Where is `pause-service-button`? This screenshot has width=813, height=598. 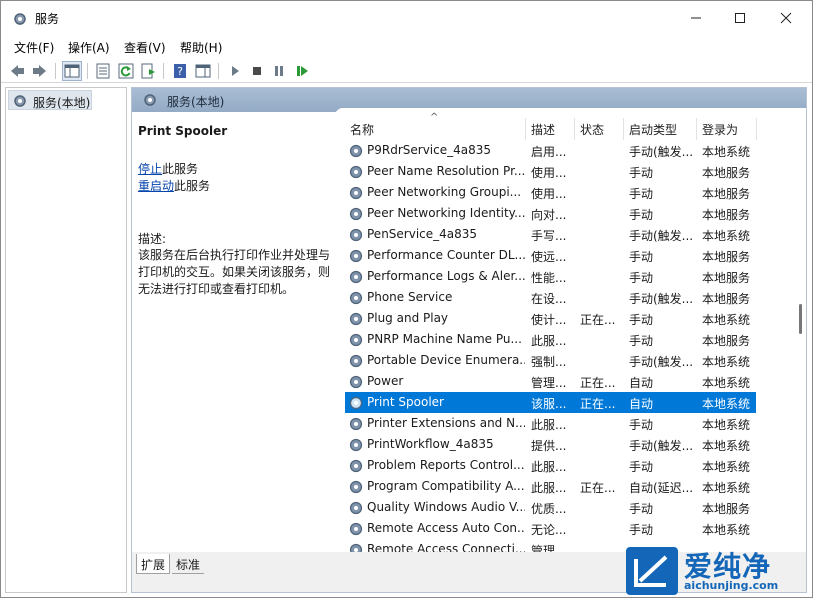 pause-service-button is located at coordinates (279, 71).